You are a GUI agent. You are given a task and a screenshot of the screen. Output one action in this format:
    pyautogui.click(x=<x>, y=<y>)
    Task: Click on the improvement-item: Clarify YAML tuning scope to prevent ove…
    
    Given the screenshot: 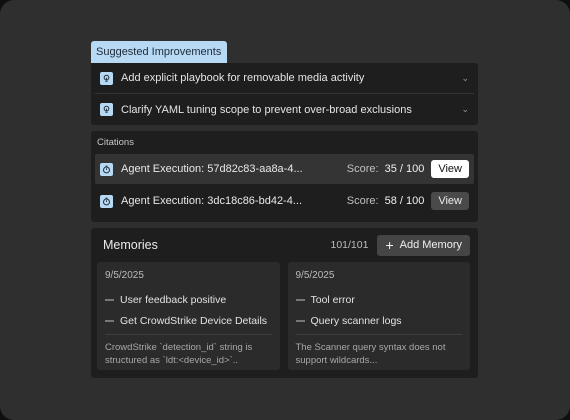 What is the action you would take?
    pyautogui.click(x=284, y=109)
    